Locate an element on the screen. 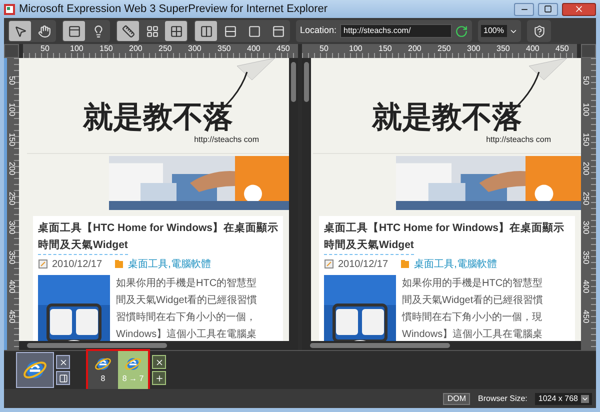 The height and width of the screenshot is (412, 600). rows-icon is located at coordinates (230, 31).